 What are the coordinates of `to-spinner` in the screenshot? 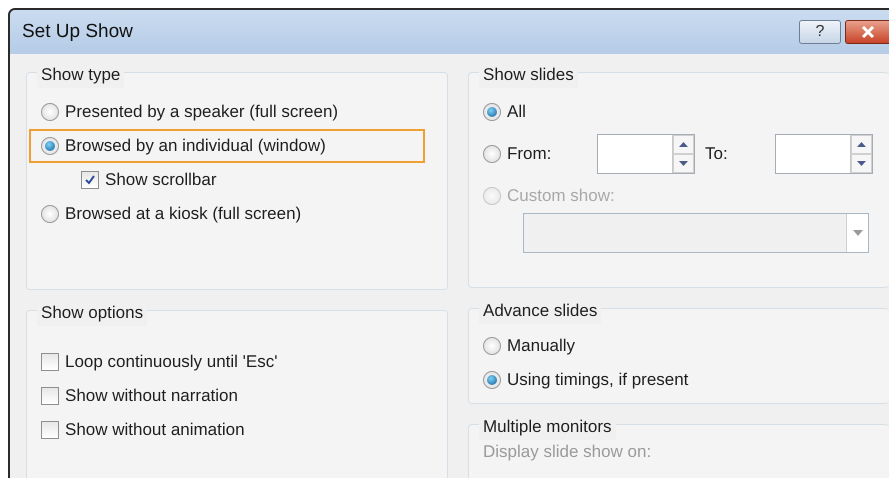 It's located at (824, 154).